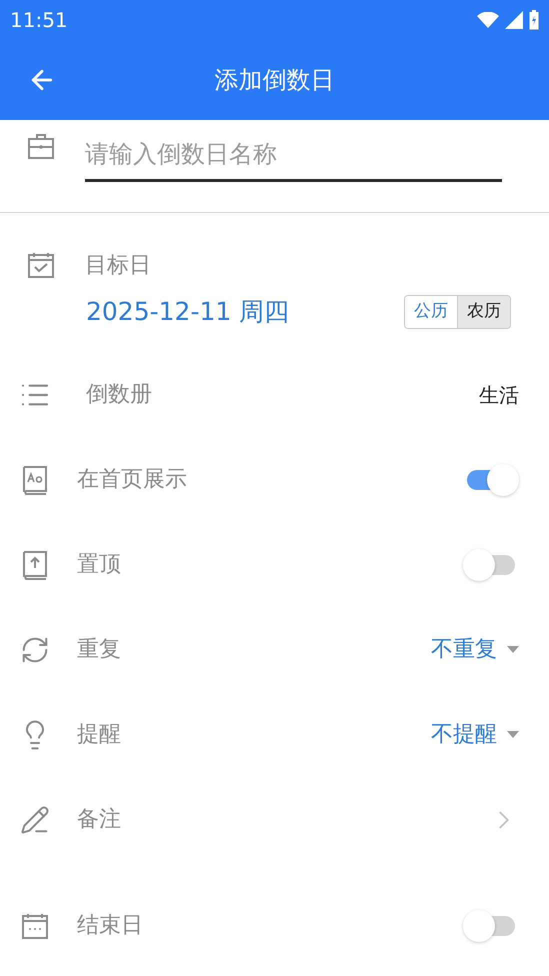  I want to click on calendar-check-icon, so click(41, 265).